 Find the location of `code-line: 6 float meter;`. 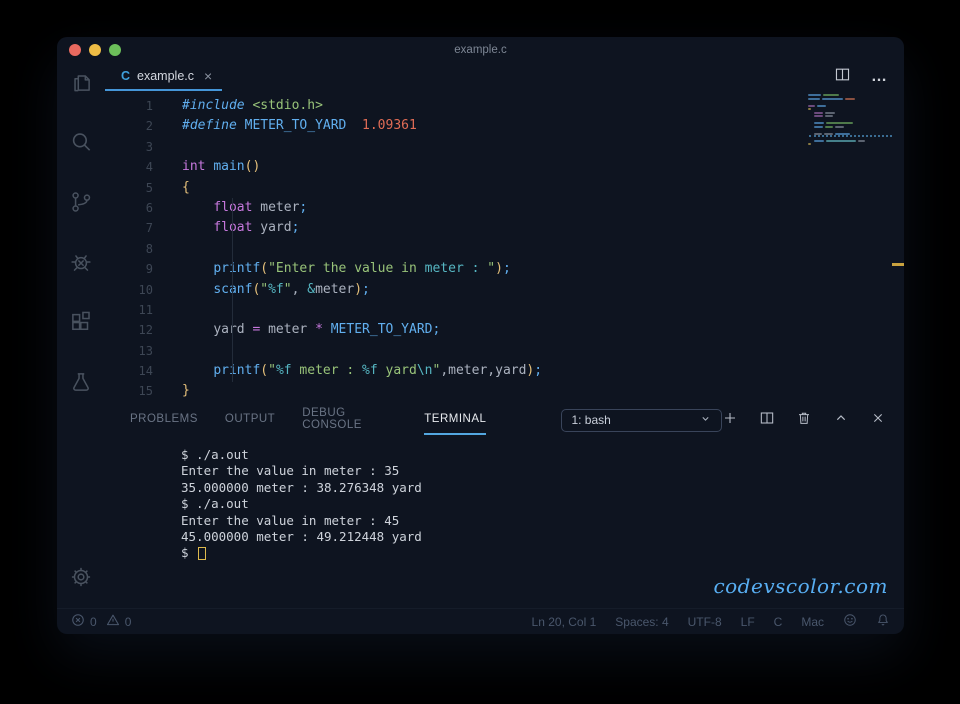

code-line: 6 float meter; is located at coordinates (504, 208).